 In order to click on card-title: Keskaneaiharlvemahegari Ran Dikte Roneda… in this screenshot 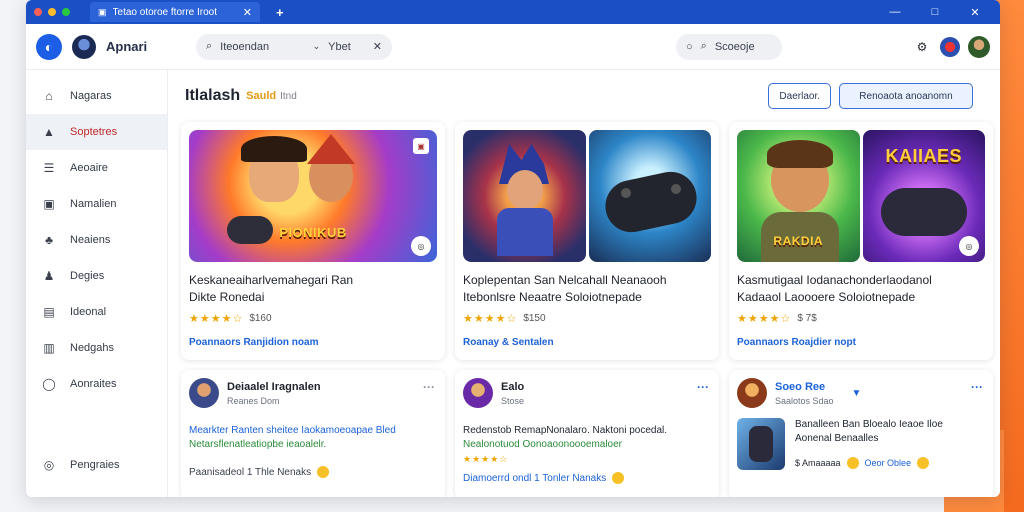, I will do `click(313, 290)`.